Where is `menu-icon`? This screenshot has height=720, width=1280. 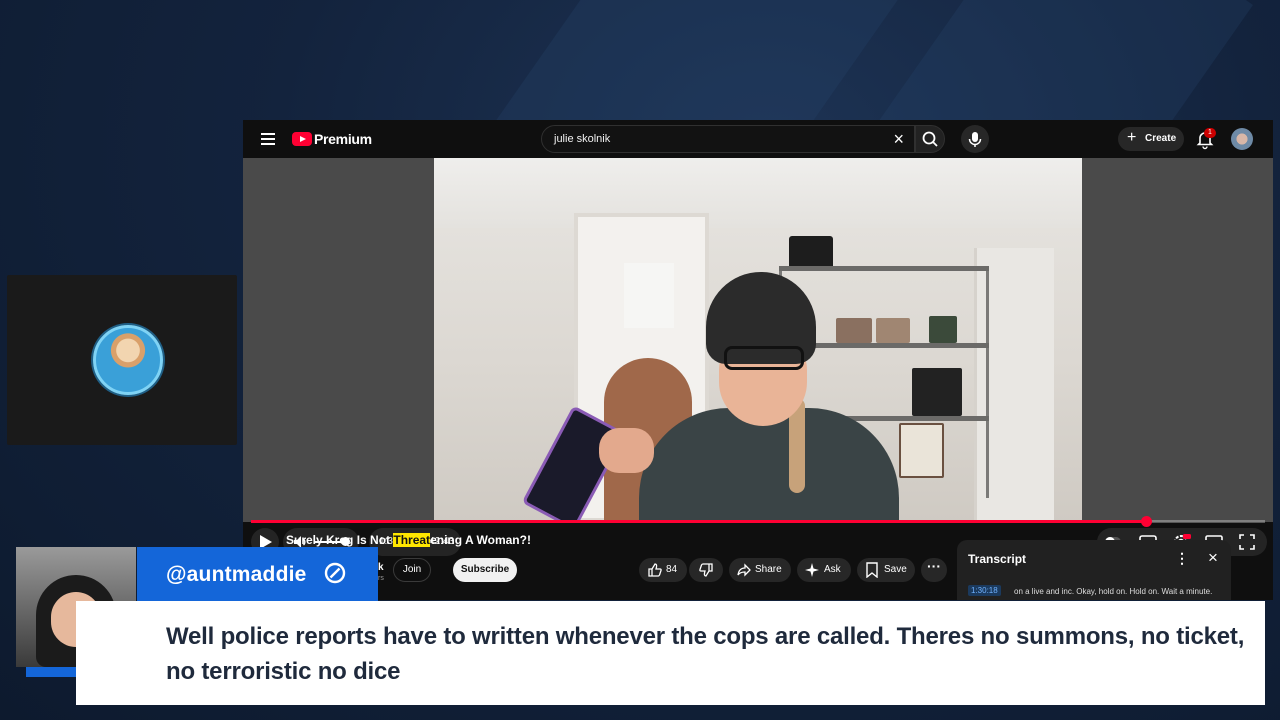 menu-icon is located at coordinates (268, 139).